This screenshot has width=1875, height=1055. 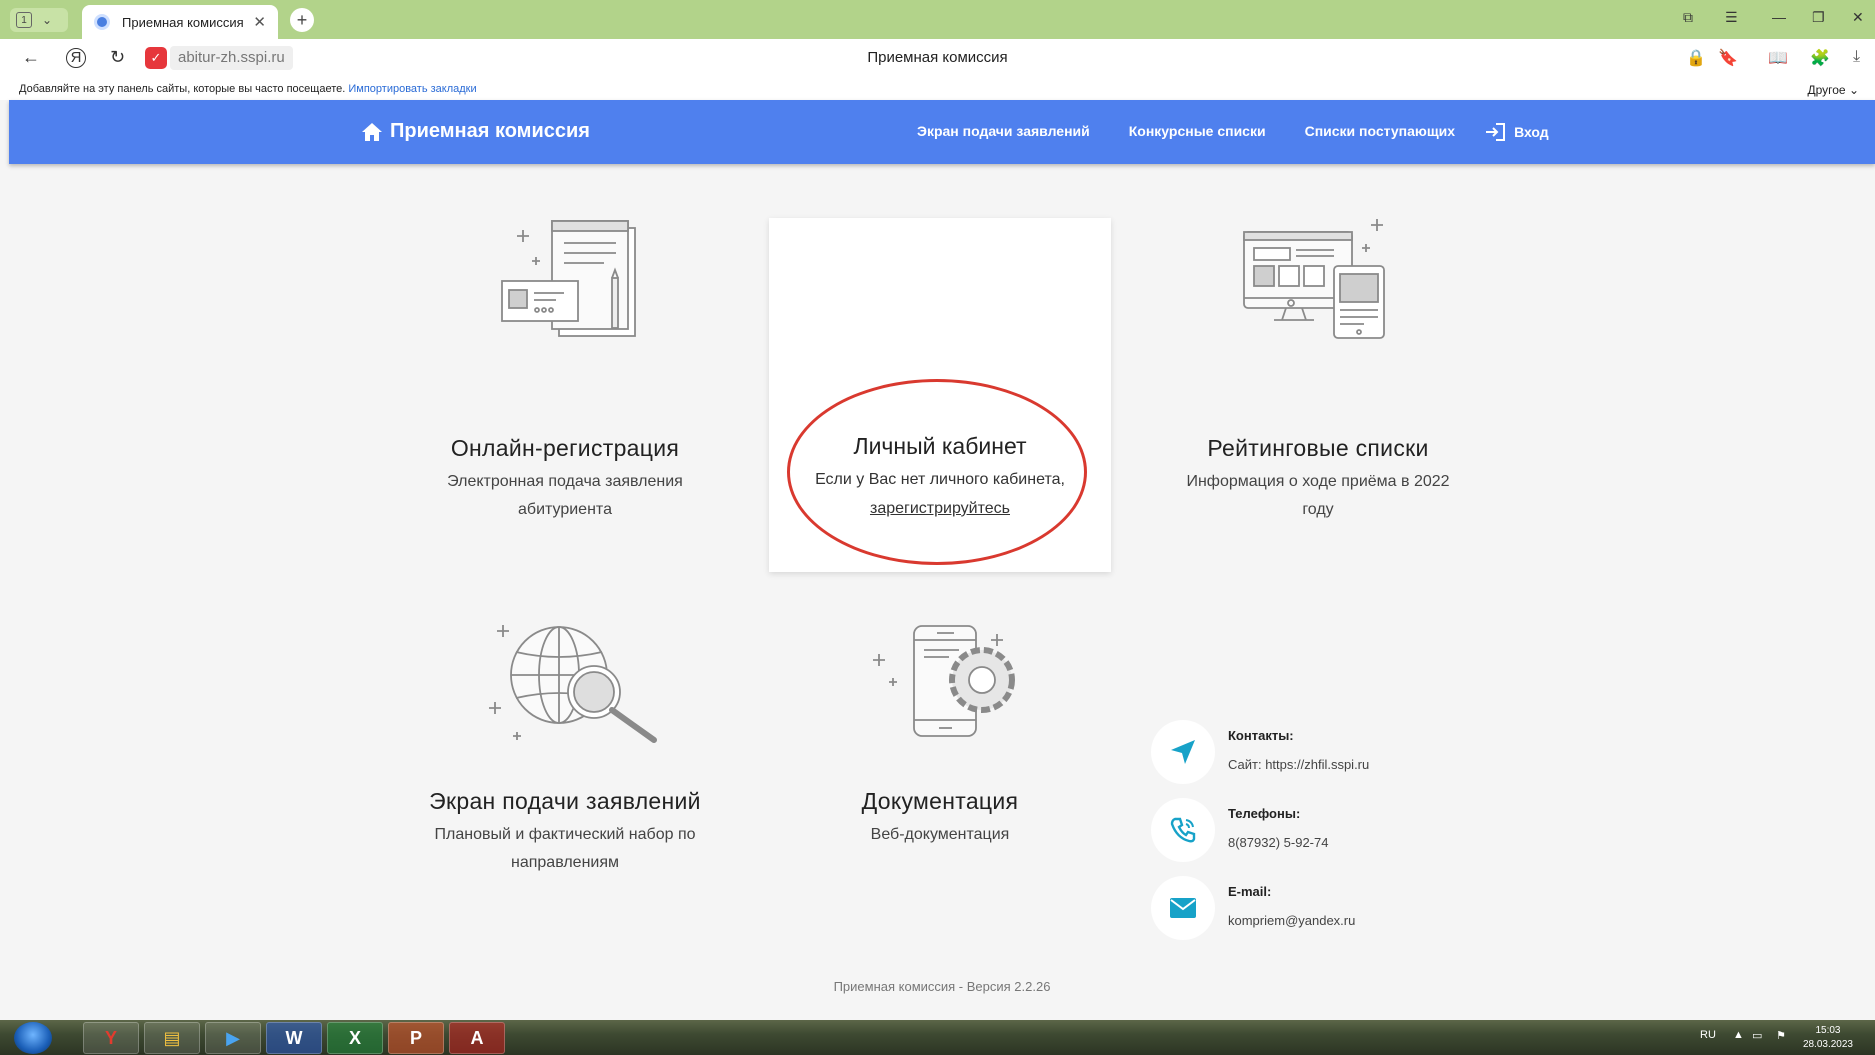 I want to click on screen-desc-line2: направлениям, so click(x=565, y=862).